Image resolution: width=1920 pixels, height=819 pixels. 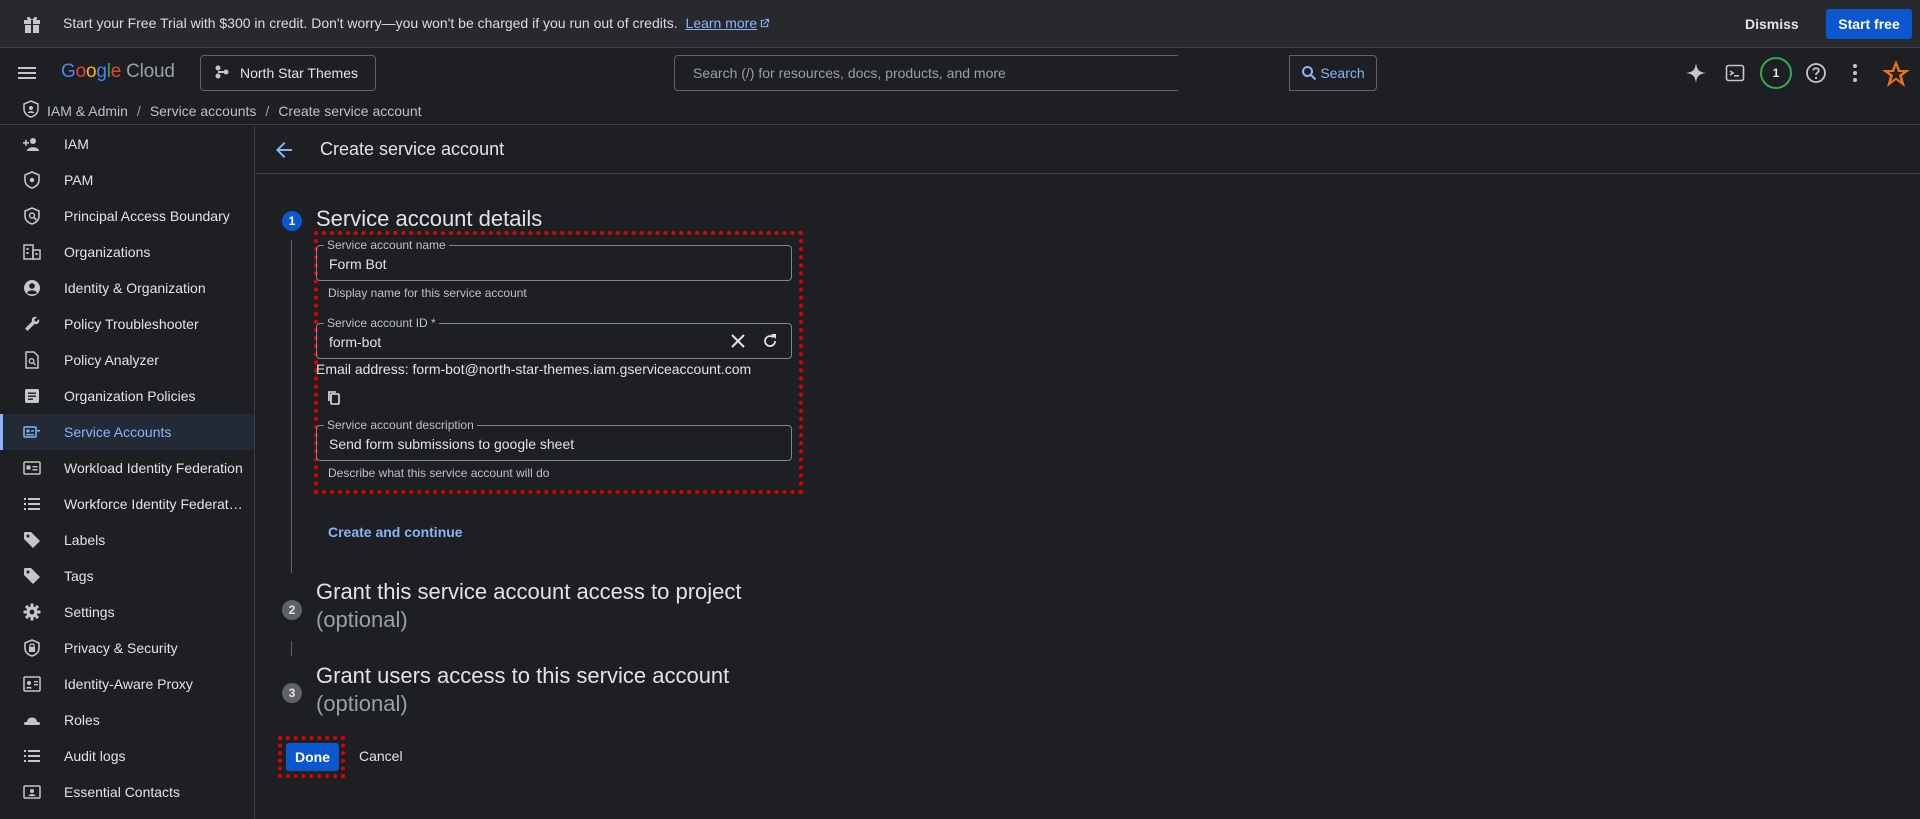 I want to click on iam-shield-icon, so click(x=31, y=110).